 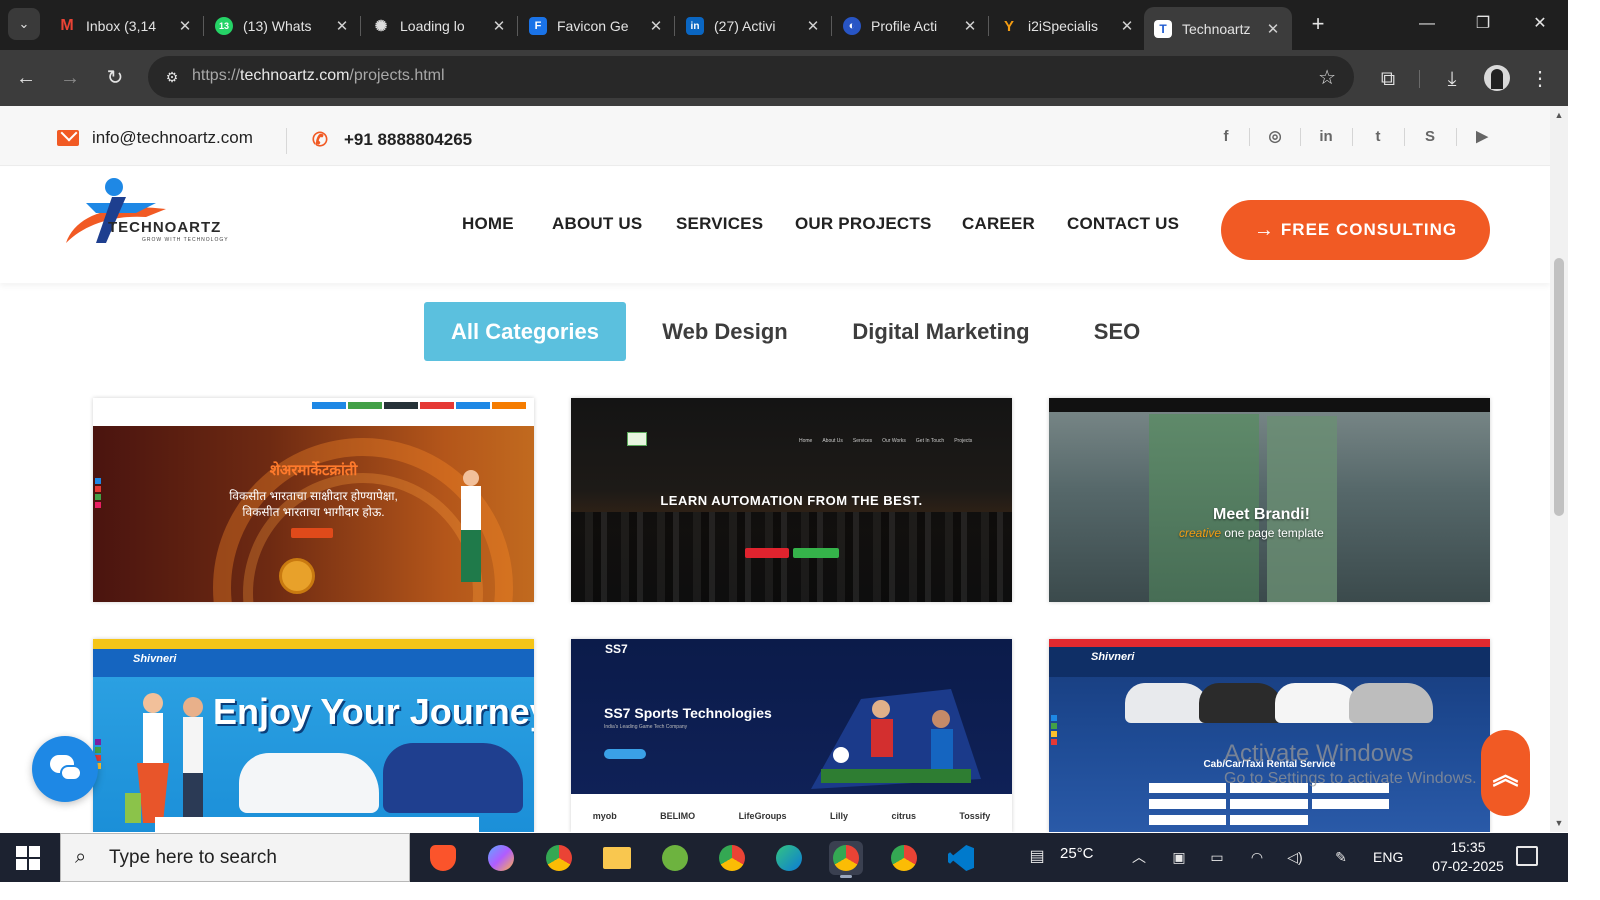 What do you see at coordinates (26, 78) in the screenshot?
I see `back-button: ←` at bounding box center [26, 78].